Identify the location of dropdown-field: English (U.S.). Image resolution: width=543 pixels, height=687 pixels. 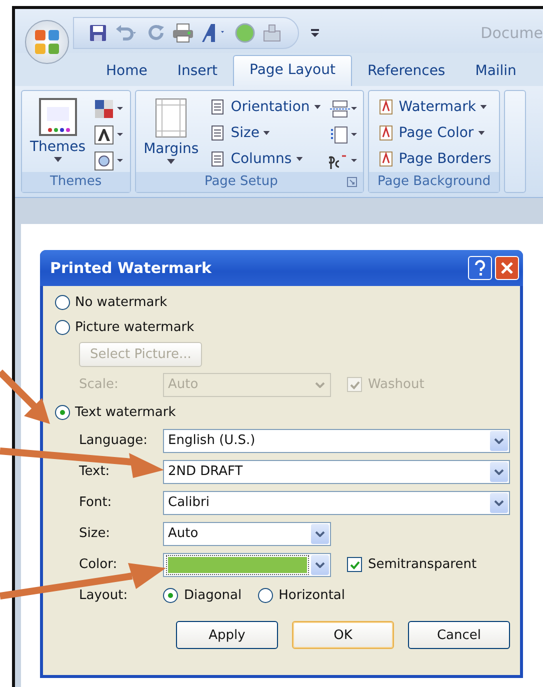
(336, 440).